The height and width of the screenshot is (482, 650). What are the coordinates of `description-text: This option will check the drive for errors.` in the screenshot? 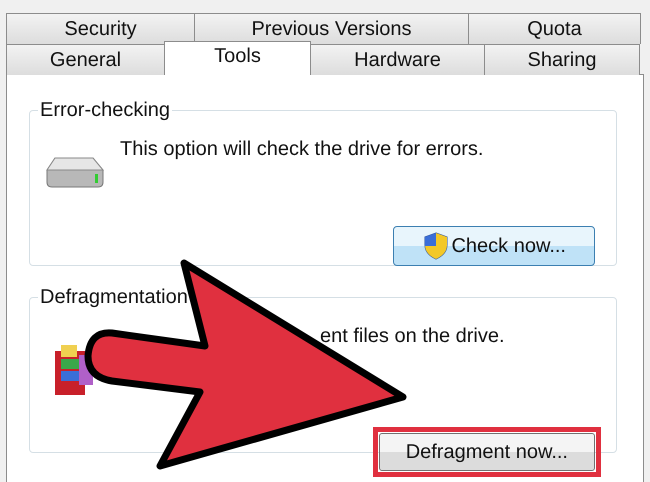 It's located at (302, 149).